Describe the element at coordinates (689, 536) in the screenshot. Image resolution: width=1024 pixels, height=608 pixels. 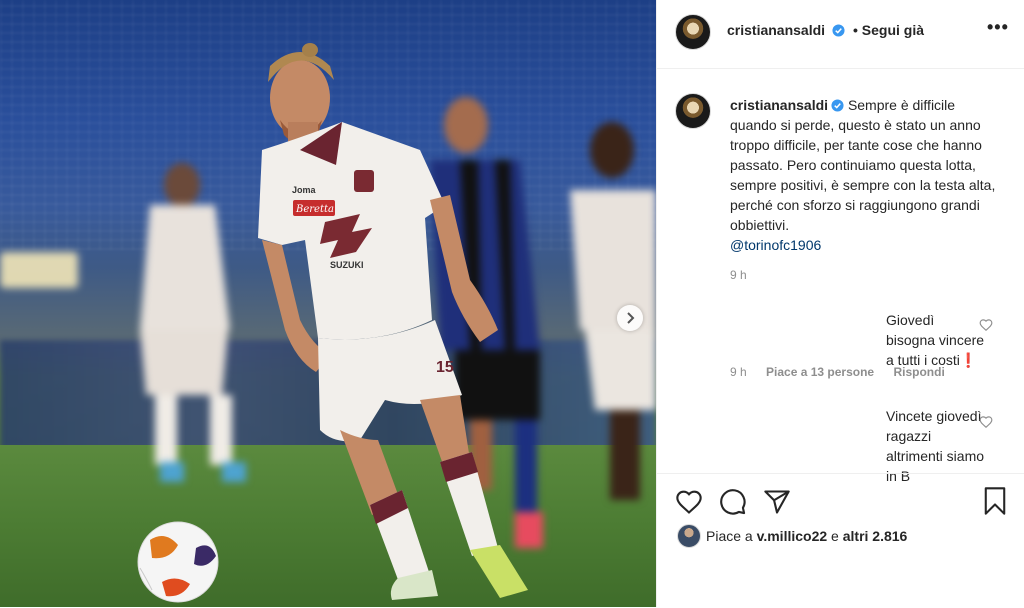
I see `liker-avatar` at that location.